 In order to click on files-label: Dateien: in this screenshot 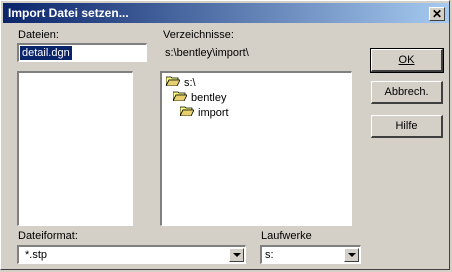, I will do `click(38, 35)`.